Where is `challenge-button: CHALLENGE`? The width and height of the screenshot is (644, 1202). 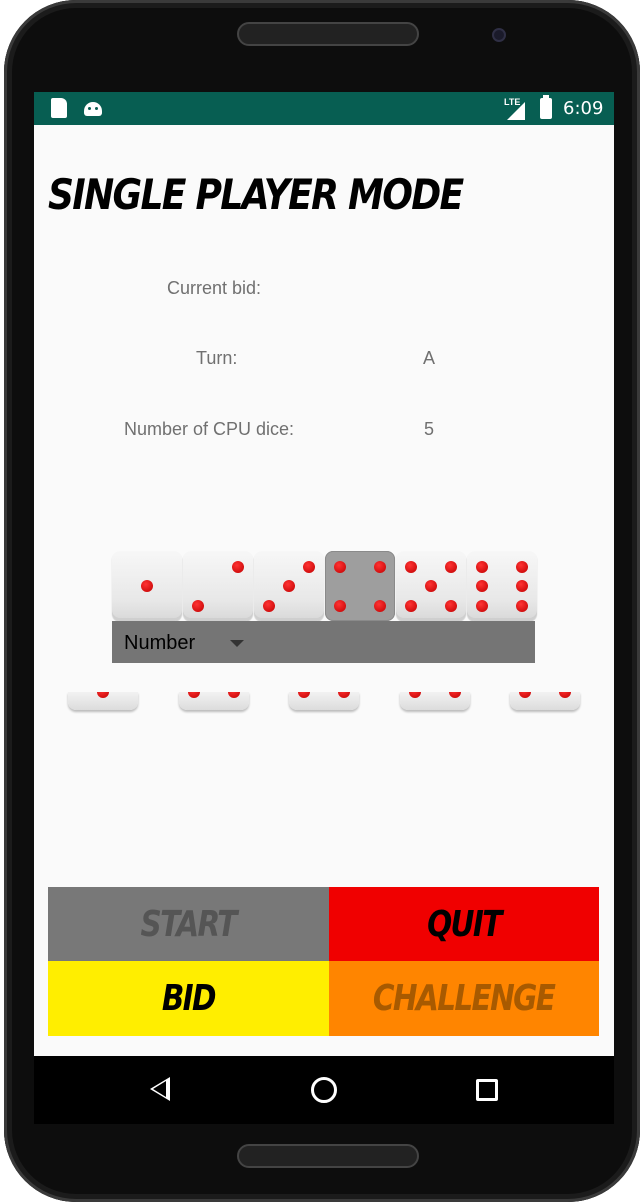
challenge-button: CHALLENGE is located at coordinates (464, 998).